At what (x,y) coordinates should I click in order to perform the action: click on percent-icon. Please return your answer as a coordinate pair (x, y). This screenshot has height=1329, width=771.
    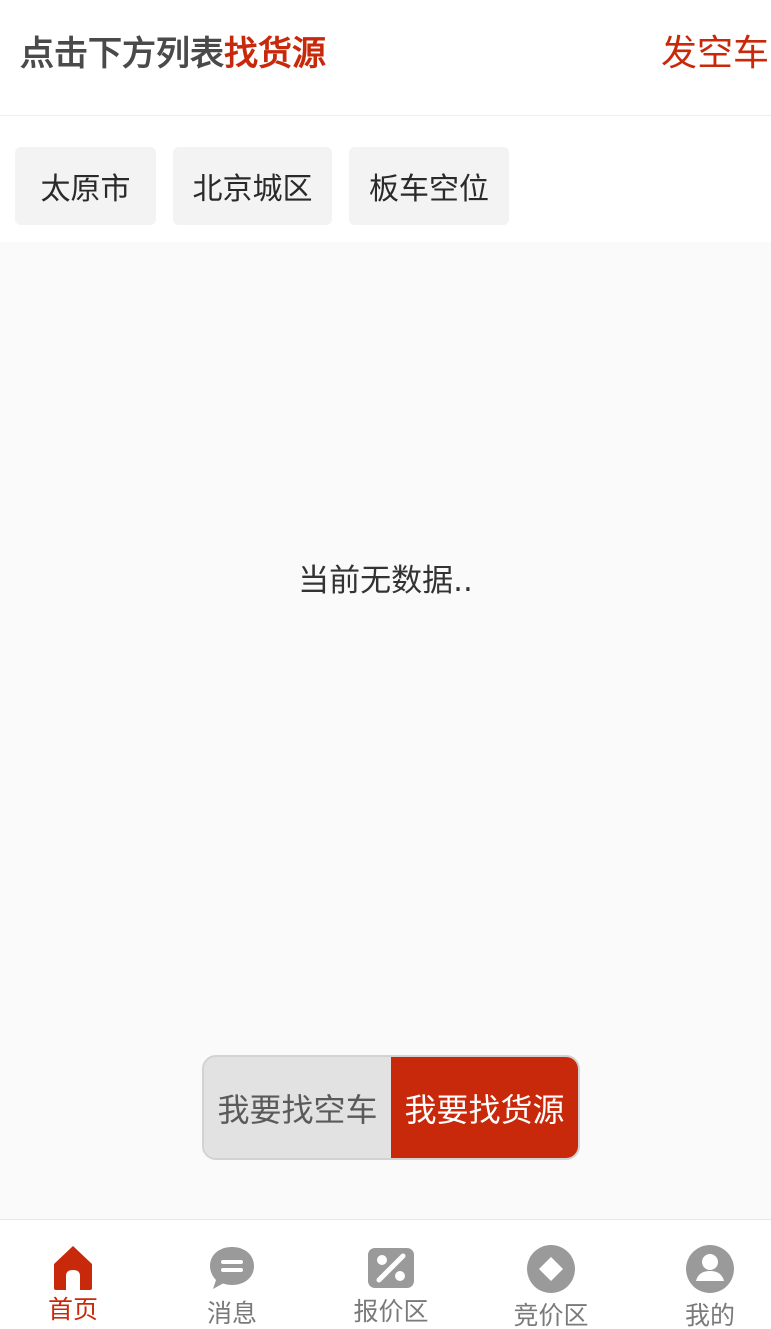
    Looking at the image, I should click on (391, 1268).